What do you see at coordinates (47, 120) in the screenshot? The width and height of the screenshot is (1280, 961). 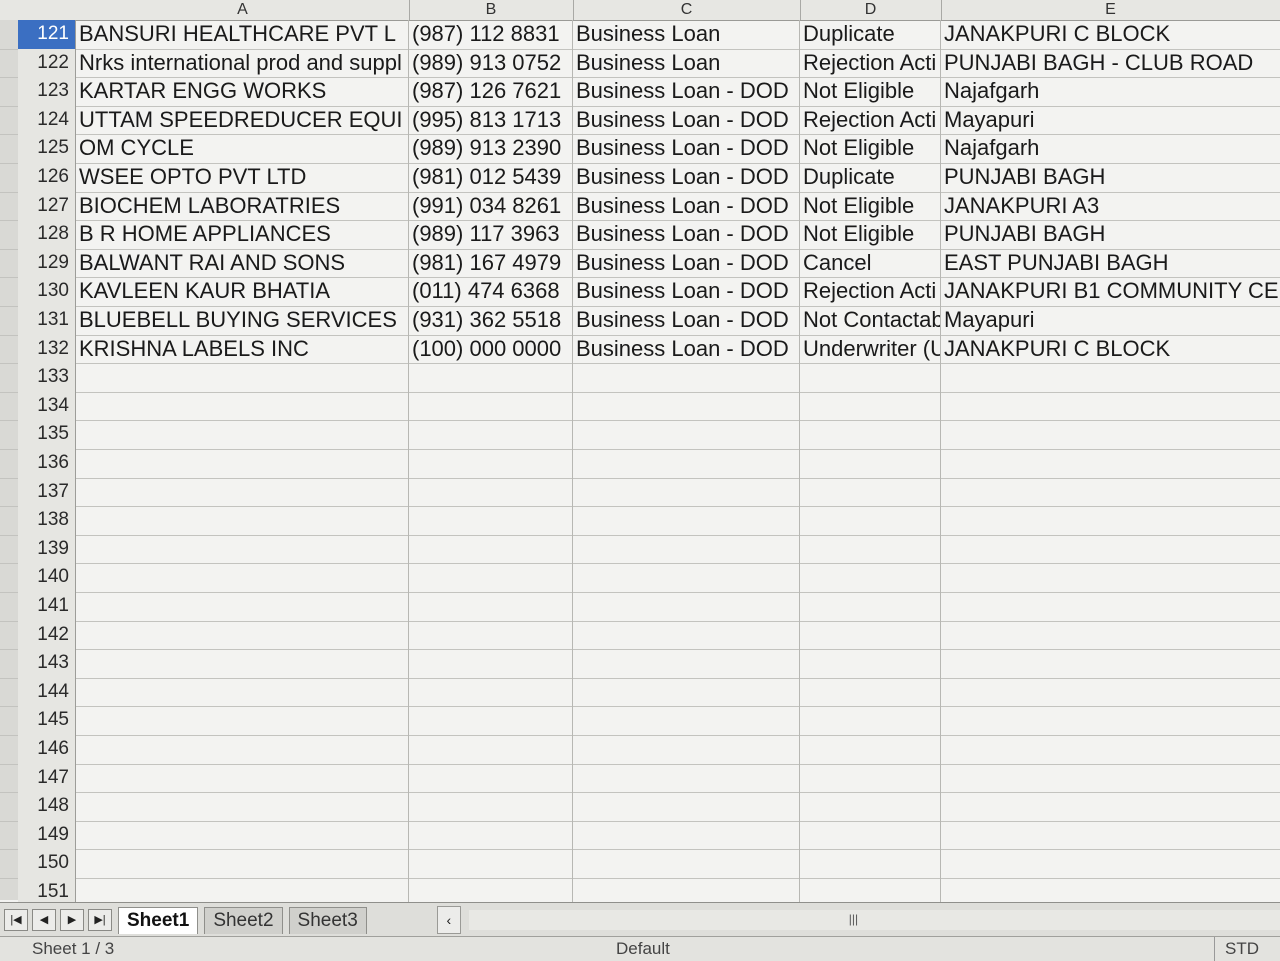 I see `row-number: 124` at bounding box center [47, 120].